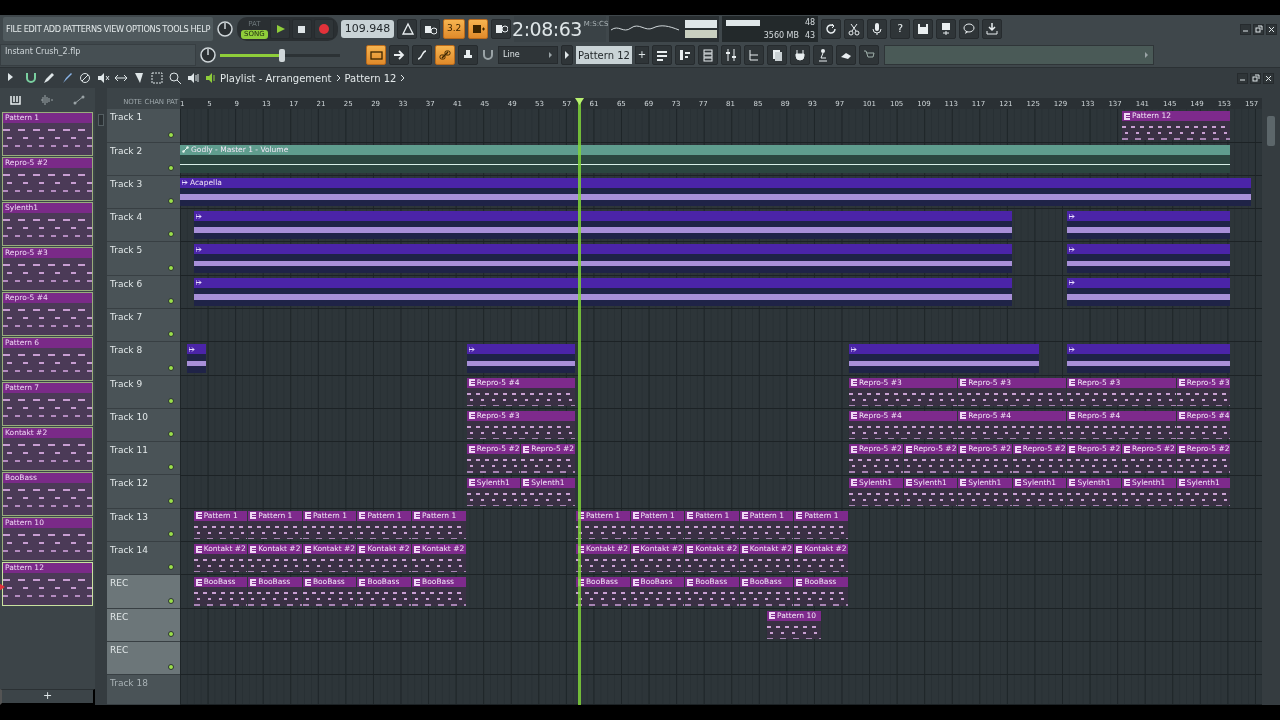 The height and width of the screenshot is (720, 1280). Describe the element at coordinates (143, 459) in the screenshot. I see `track-header: Track 11` at that location.